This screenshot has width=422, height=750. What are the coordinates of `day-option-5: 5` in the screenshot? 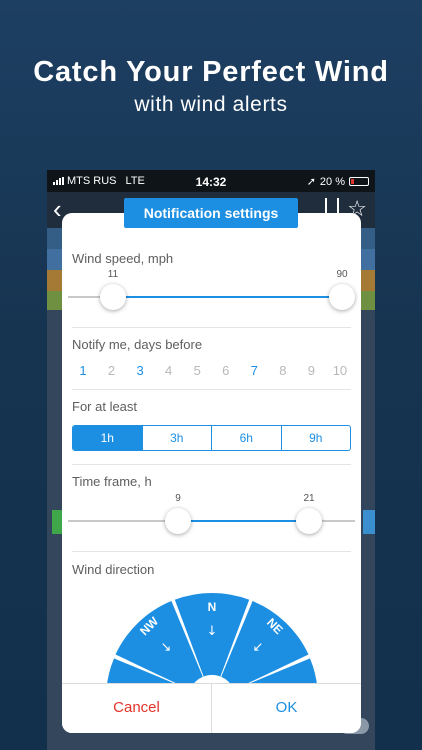 It's located at (197, 370).